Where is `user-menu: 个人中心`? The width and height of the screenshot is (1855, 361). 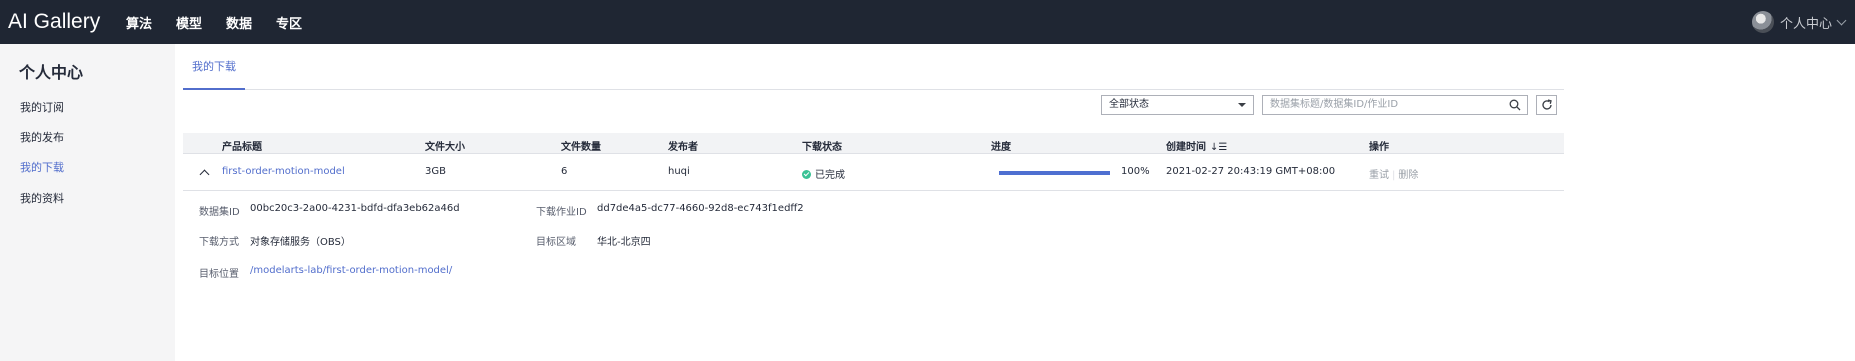 user-menu: 个人中心 is located at coordinates (1799, 22).